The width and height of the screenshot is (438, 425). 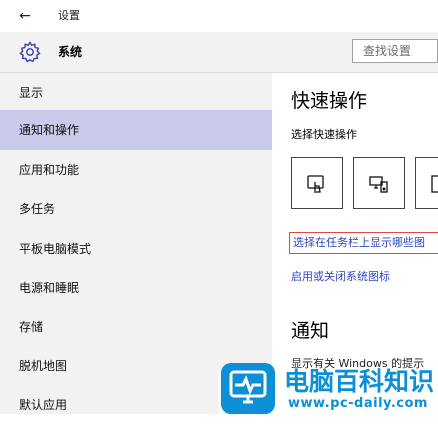 I want to click on touch-icon, so click(x=315, y=184).